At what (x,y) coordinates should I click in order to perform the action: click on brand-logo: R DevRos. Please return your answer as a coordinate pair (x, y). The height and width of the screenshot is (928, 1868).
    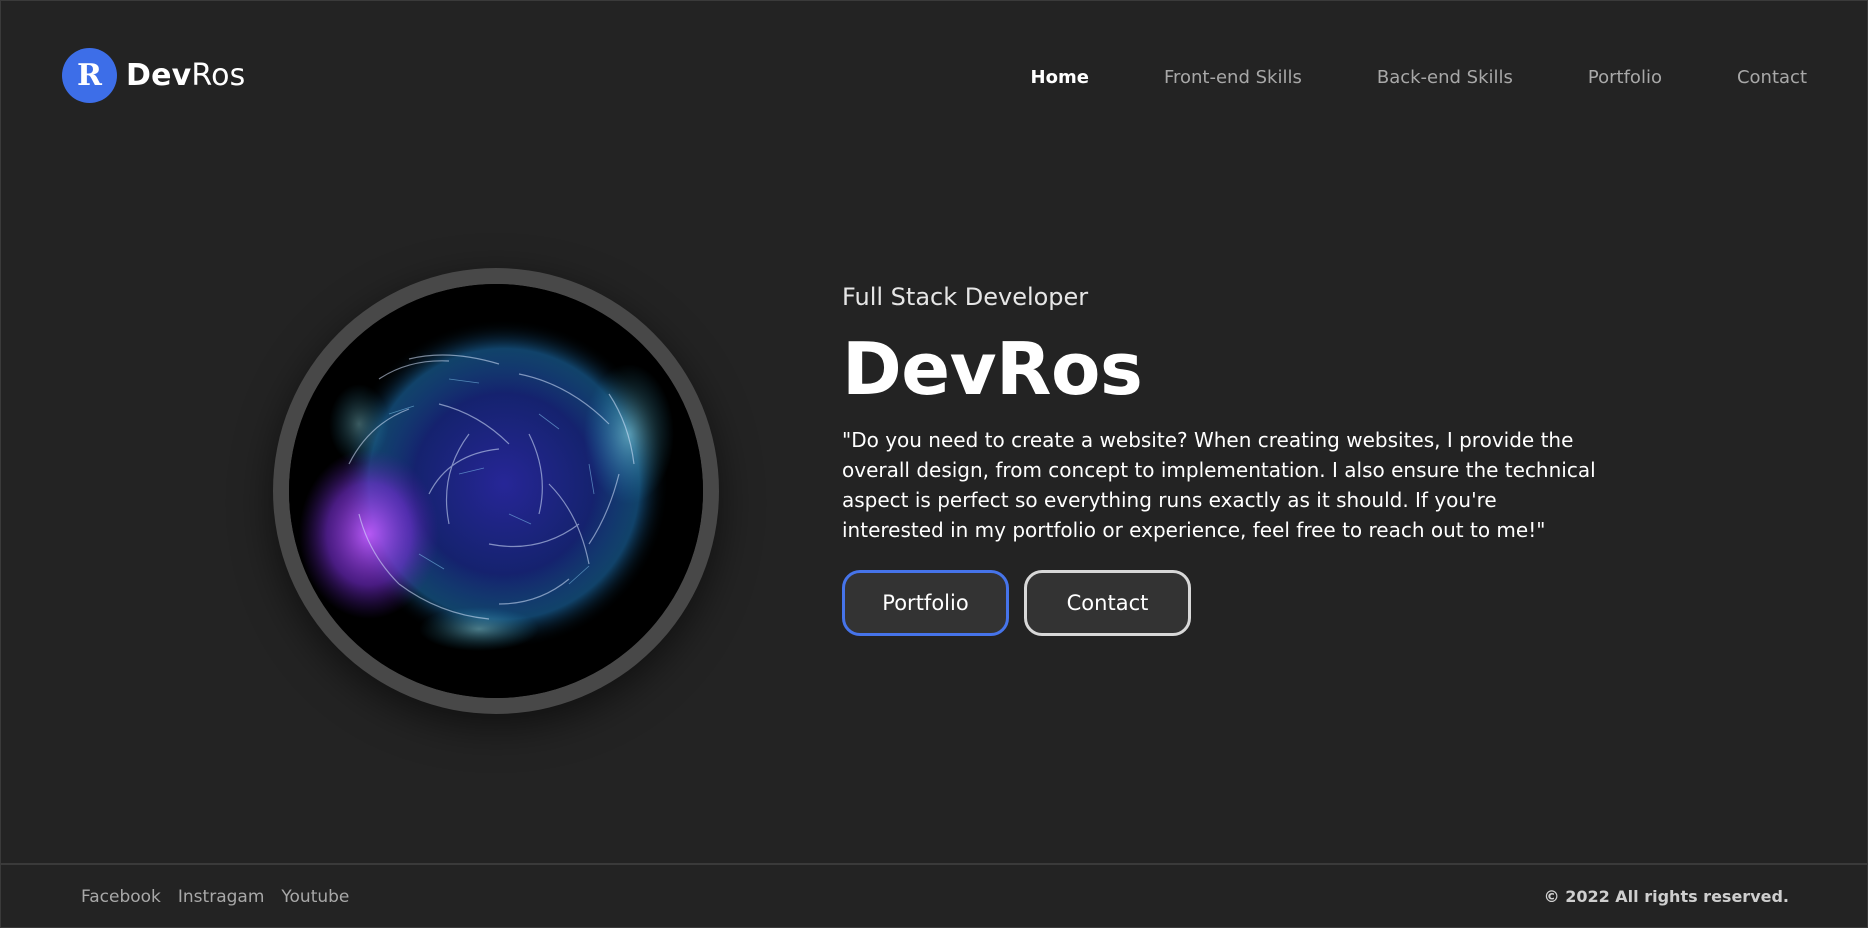
    Looking at the image, I should click on (154, 75).